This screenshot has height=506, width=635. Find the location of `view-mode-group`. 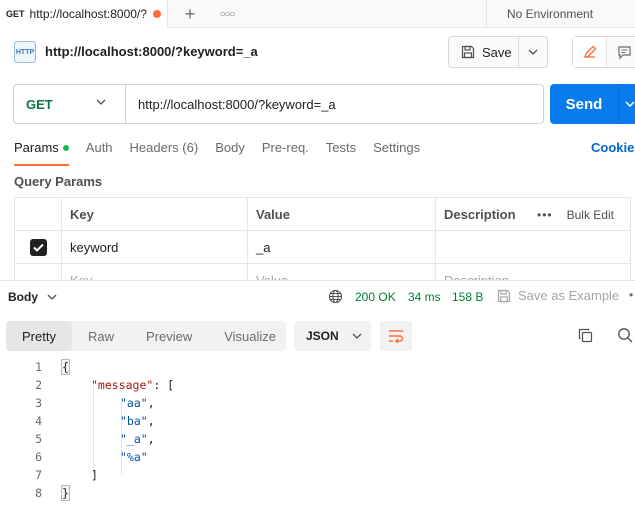

view-mode-group is located at coordinates (603, 52).